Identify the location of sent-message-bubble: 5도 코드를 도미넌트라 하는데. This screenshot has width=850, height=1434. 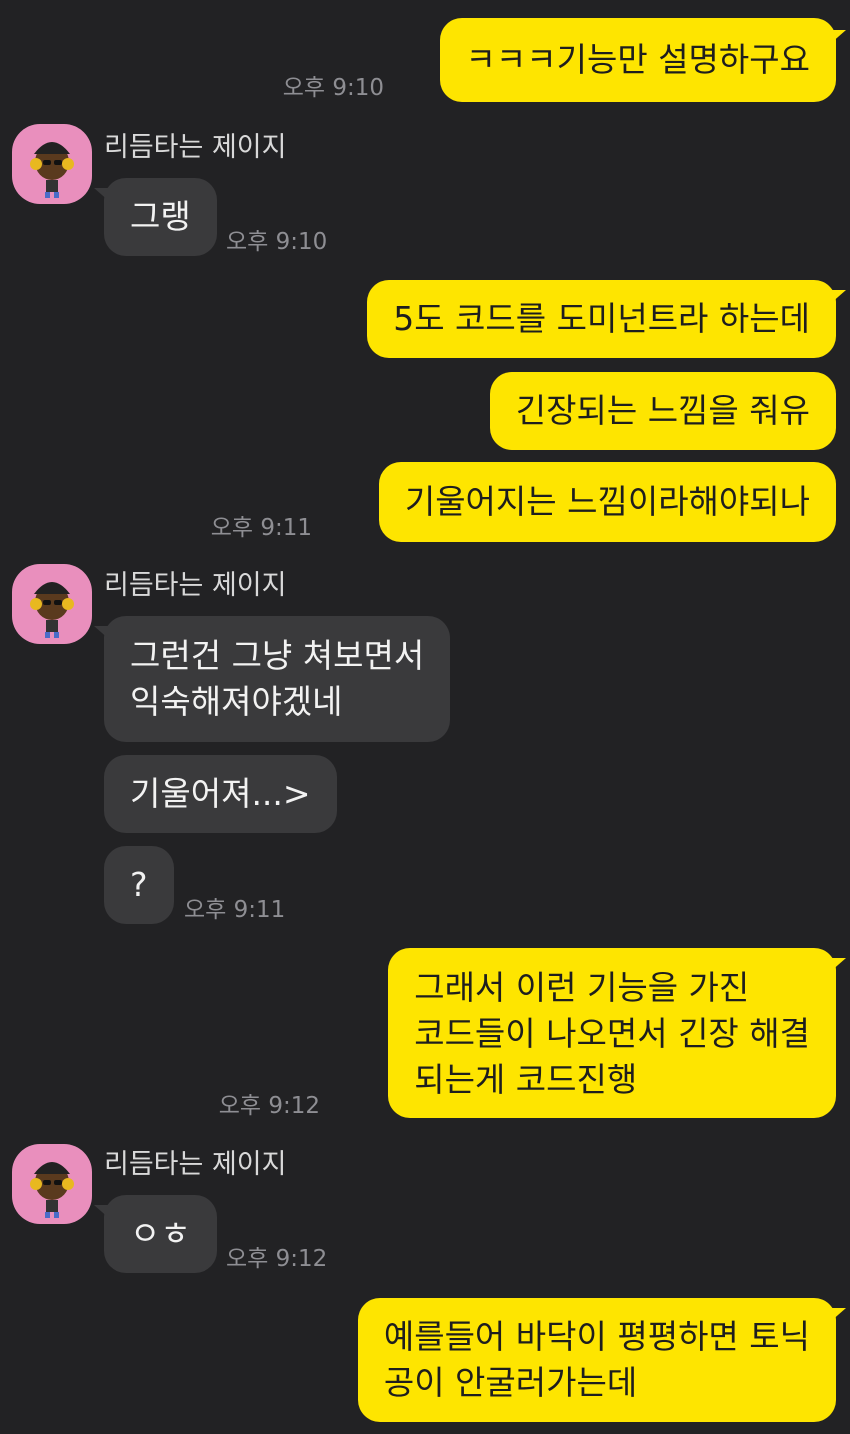
(601, 319).